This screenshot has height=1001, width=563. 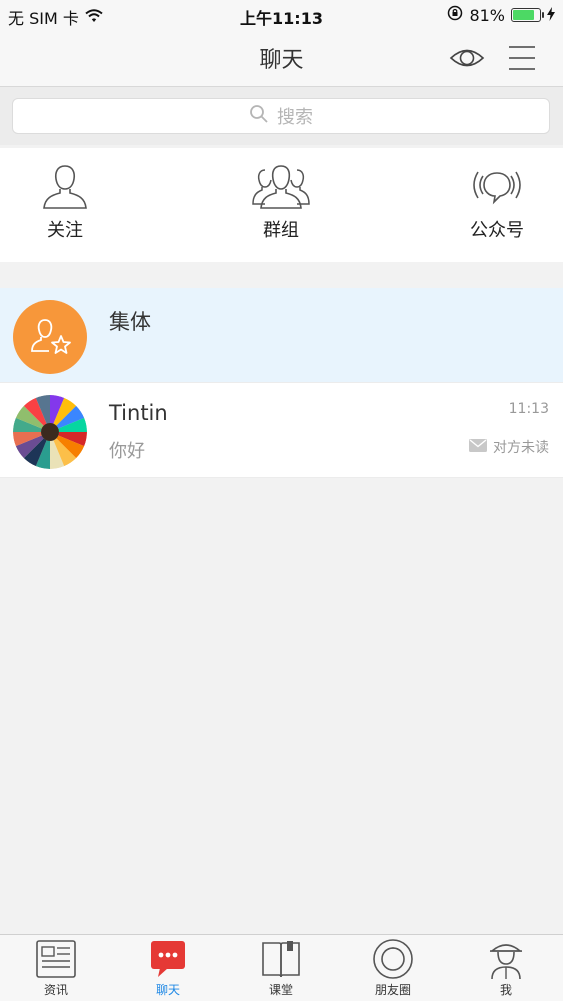 I want to click on tab-news: 资讯, so click(x=56, y=967).